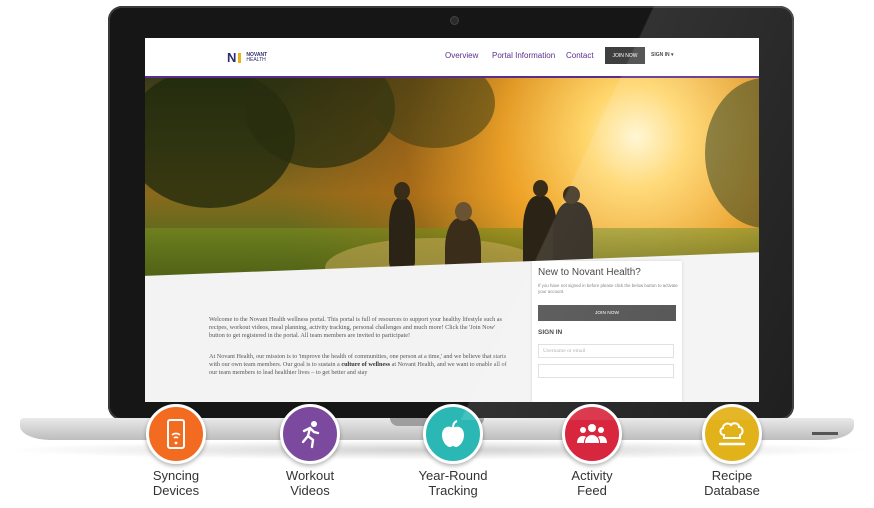 The width and height of the screenshot is (874, 508). Describe the element at coordinates (606, 351) in the screenshot. I see `username-input: Username or email` at that location.